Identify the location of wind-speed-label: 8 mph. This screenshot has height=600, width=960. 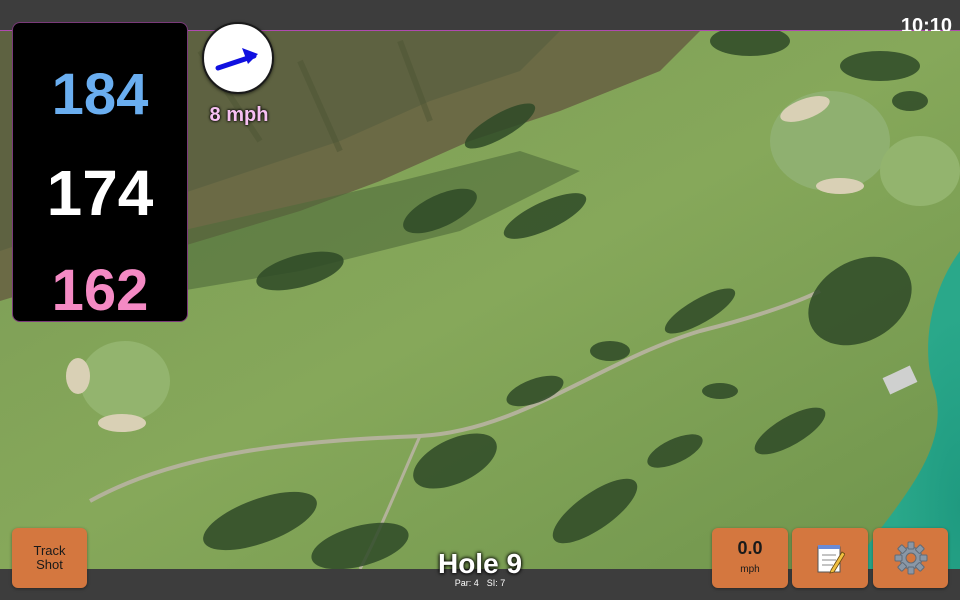
(239, 115).